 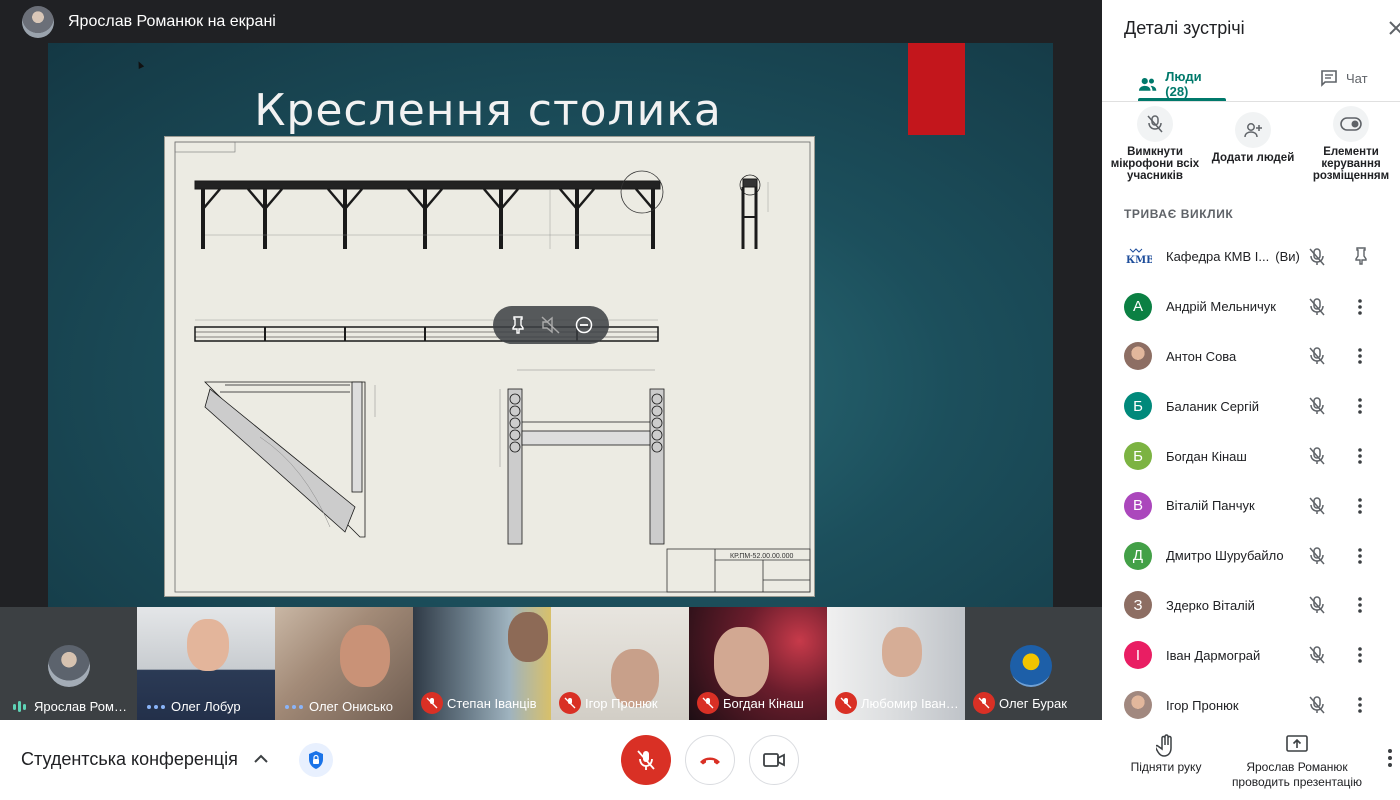 What do you see at coordinates (482, 663) in the screenshot?
I see `participant-tile: Степан Іванців` at bounding box center [482, 663].